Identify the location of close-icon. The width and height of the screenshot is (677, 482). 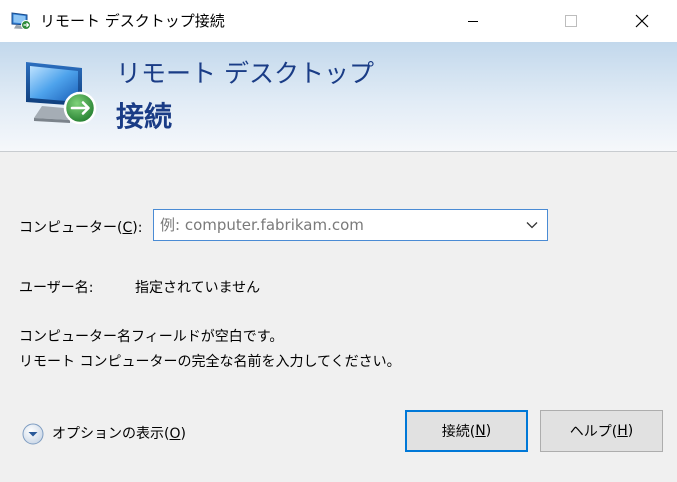
(642, 21).